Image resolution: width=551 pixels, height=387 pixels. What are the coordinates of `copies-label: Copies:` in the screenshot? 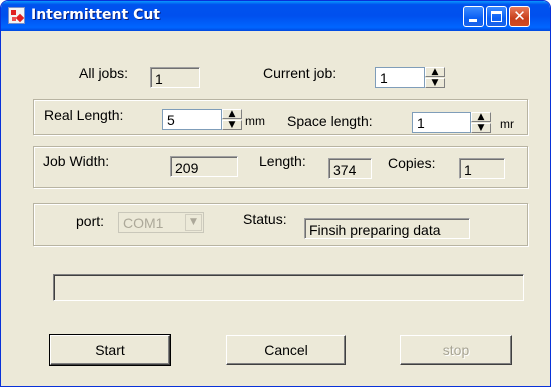 It's located at (412, 163).